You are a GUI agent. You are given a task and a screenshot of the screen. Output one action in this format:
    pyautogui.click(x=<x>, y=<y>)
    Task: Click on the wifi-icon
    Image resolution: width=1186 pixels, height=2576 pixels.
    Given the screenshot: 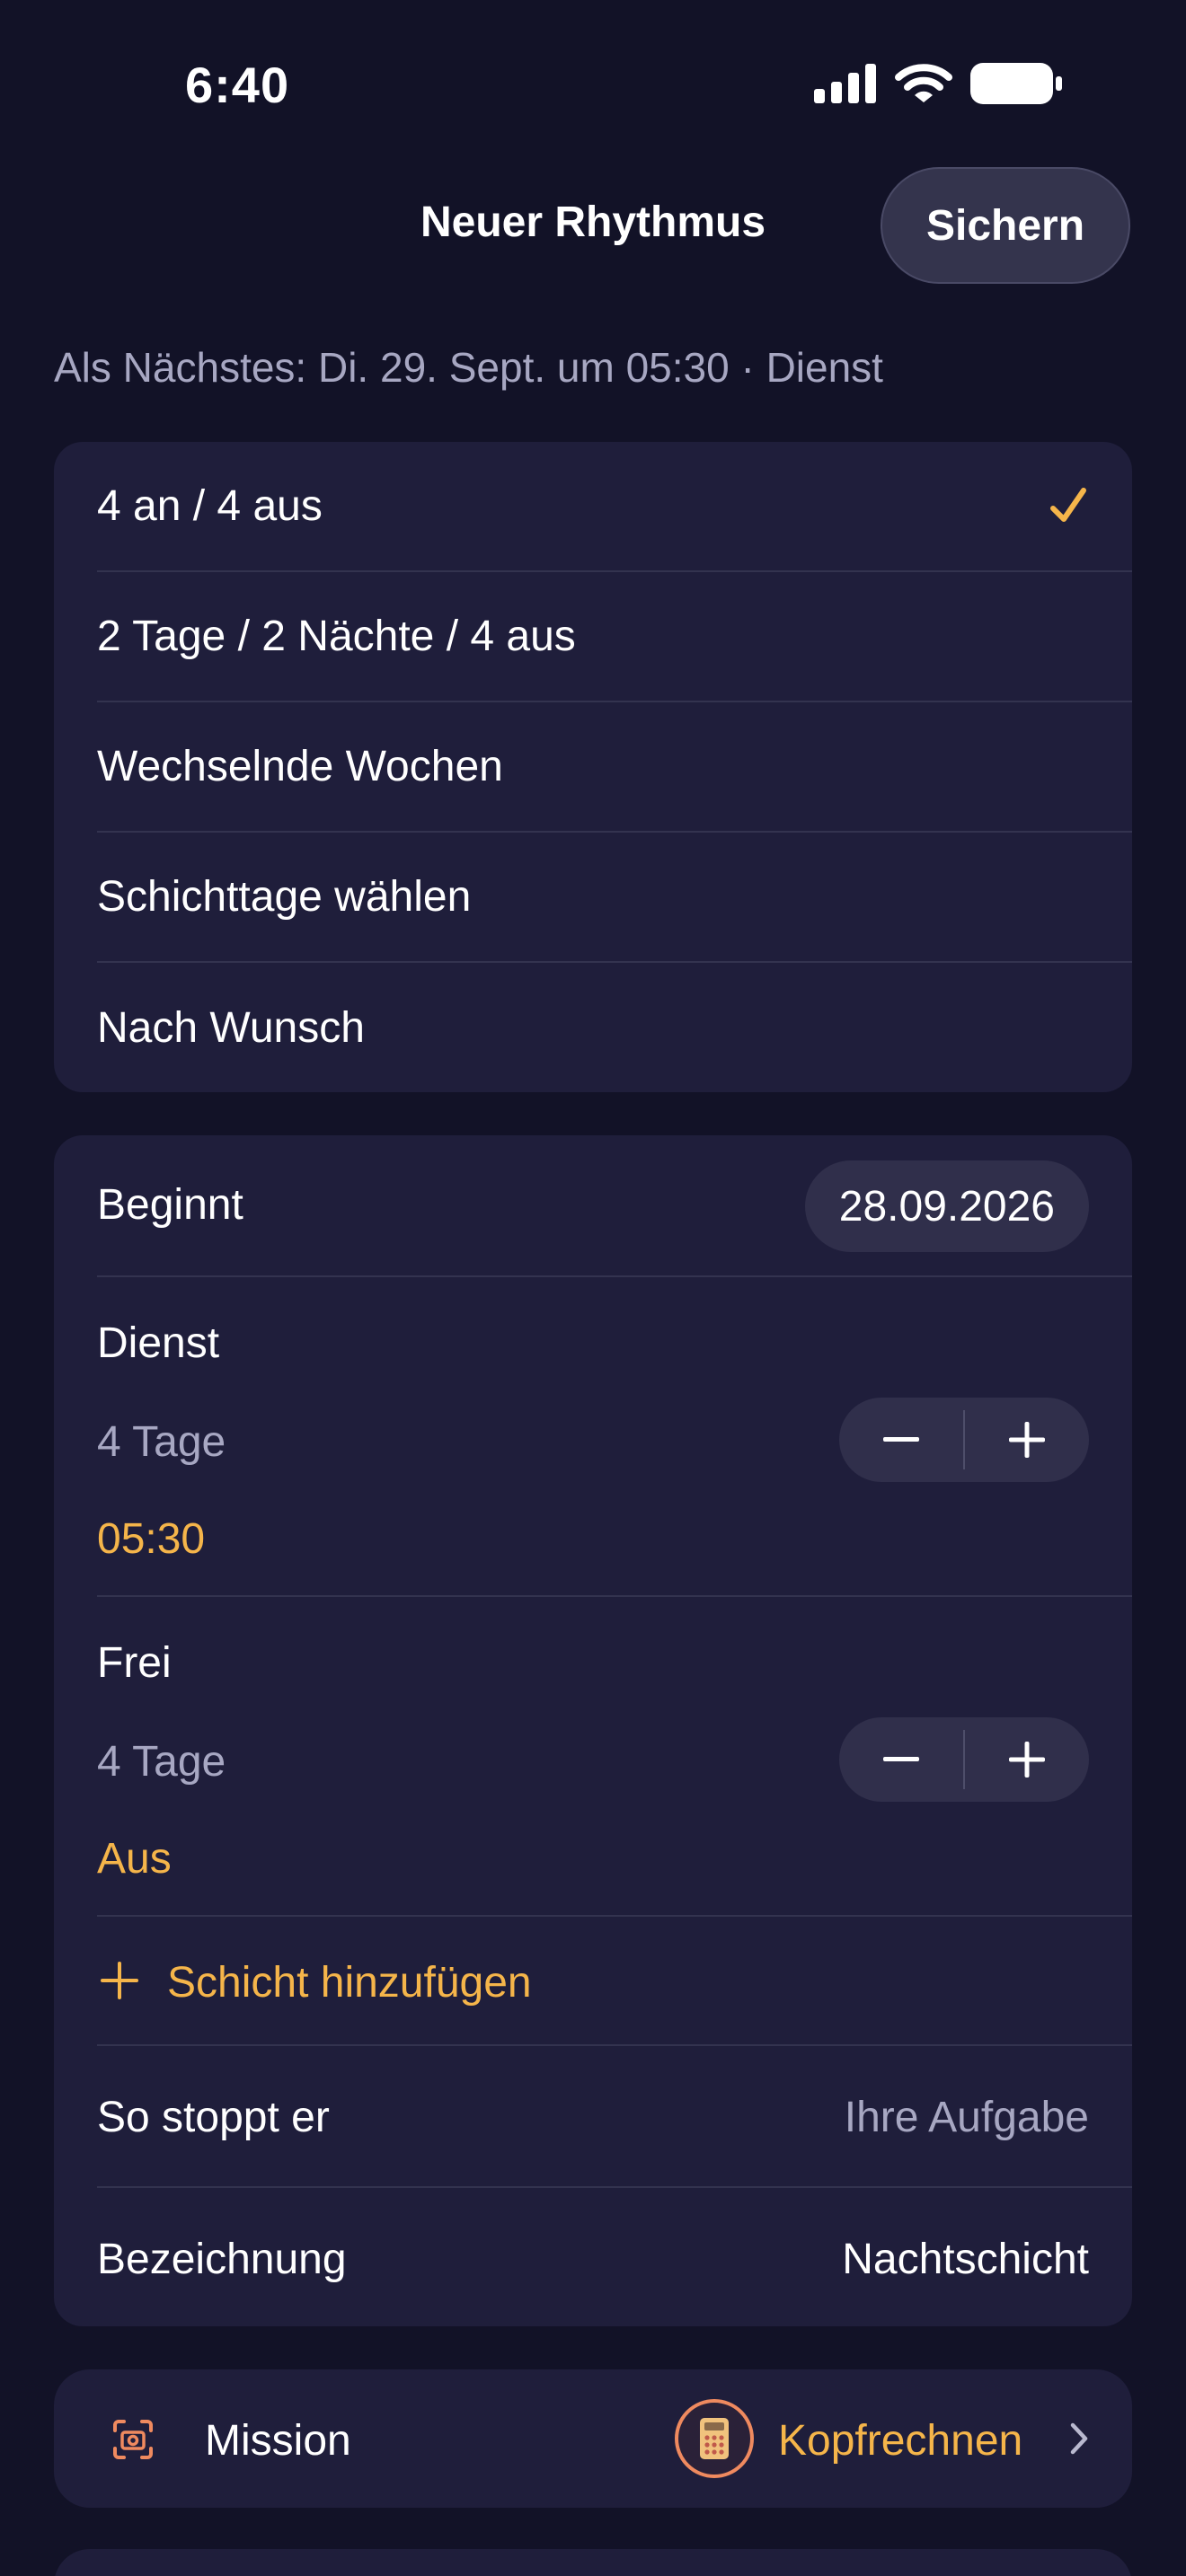 What is the action you would take?
    pyautogui.click(x=923, y=83)
    